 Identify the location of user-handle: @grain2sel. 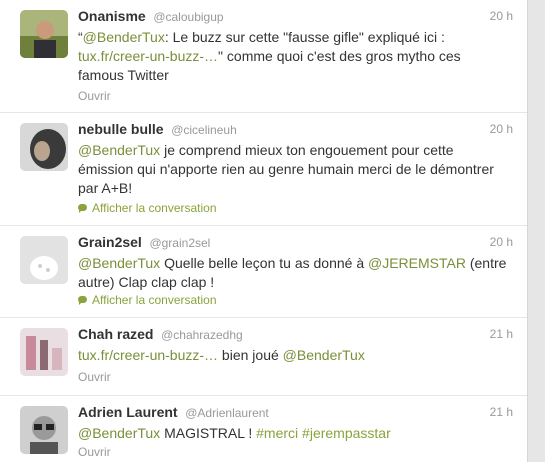
(179, 243).